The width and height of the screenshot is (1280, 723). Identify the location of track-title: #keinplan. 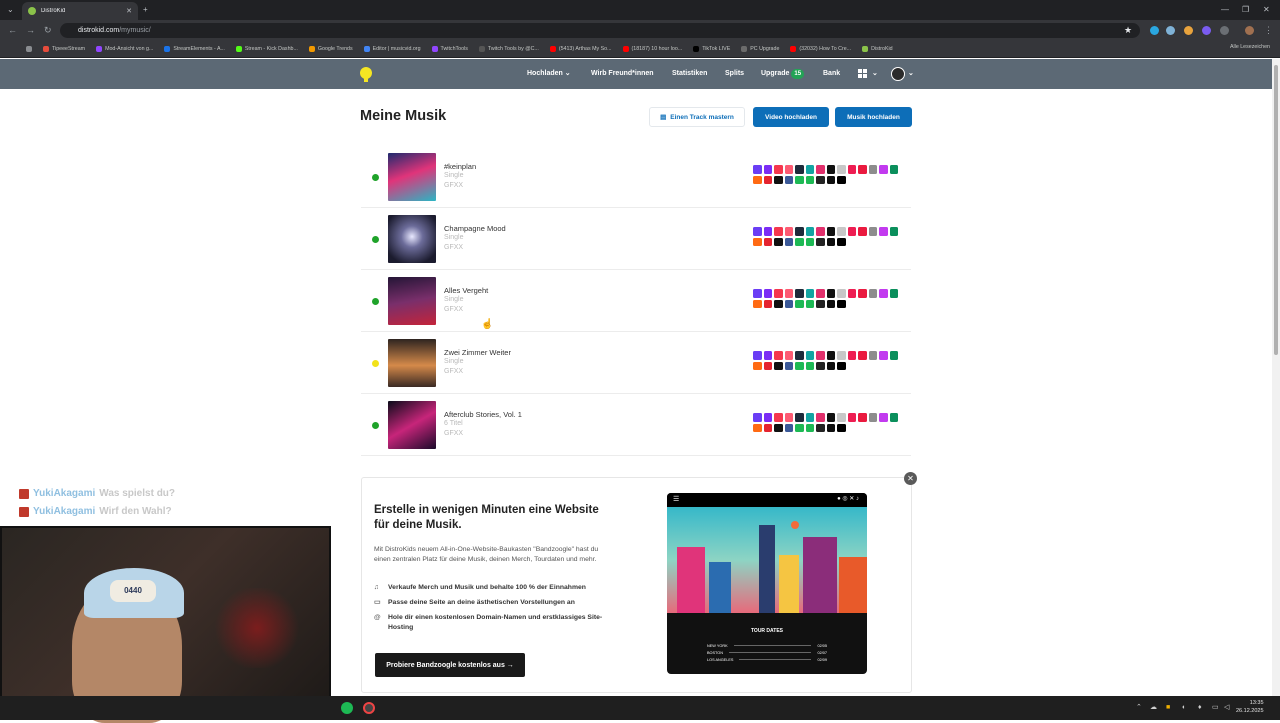
(460, 166).